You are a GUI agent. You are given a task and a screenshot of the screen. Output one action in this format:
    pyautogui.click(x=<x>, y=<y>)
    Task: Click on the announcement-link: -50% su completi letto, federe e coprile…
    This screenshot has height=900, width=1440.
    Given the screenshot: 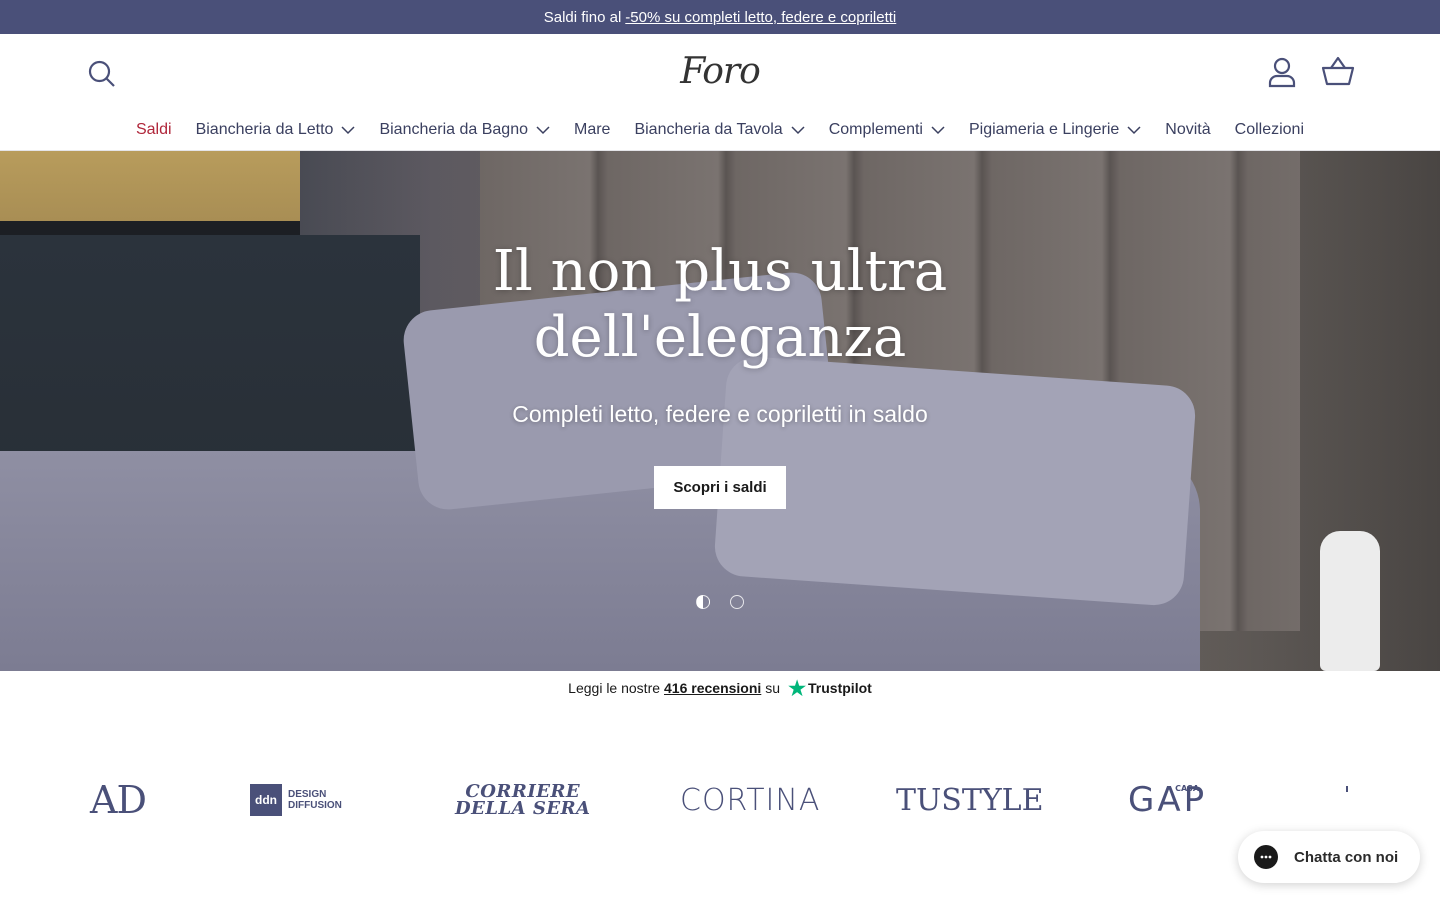 What is the action you would take?
    pyautogui.click(x=760, y=17)
    